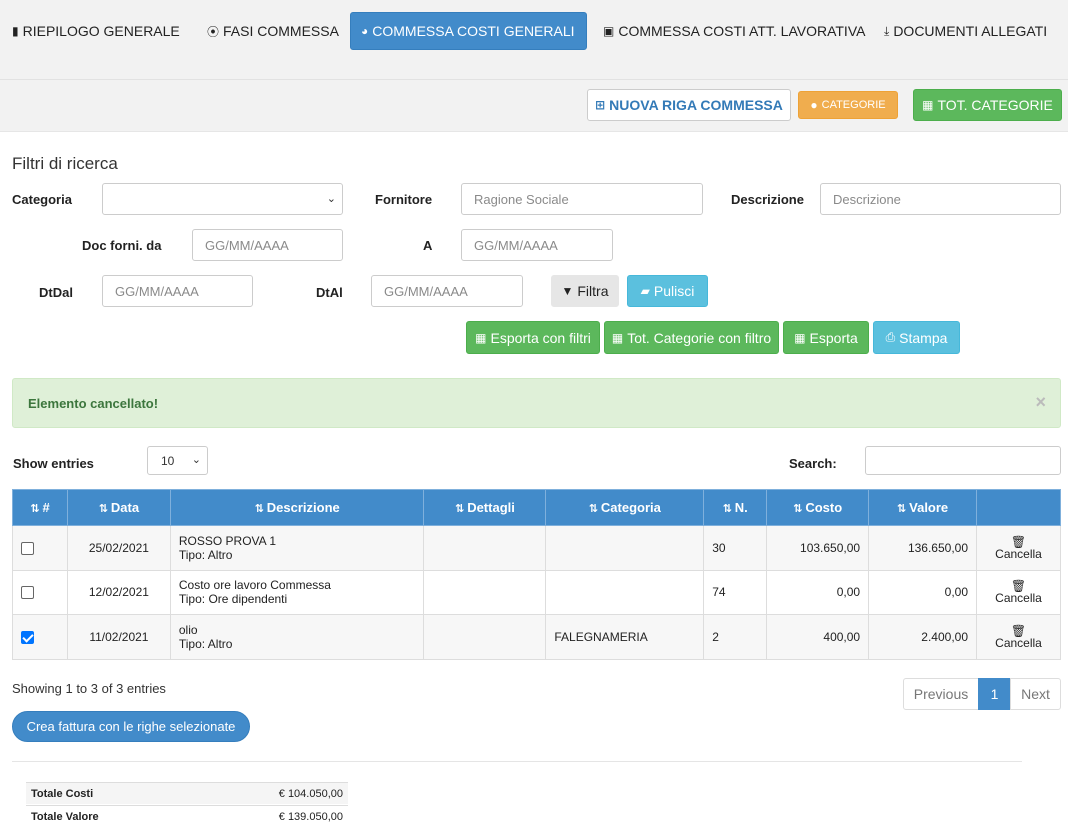 The height and width of the screenshot is (837, 1068). Describe the element at coordinates (735, 507) in the screenshot. I see `header-n: ⇅ N.` at that location.